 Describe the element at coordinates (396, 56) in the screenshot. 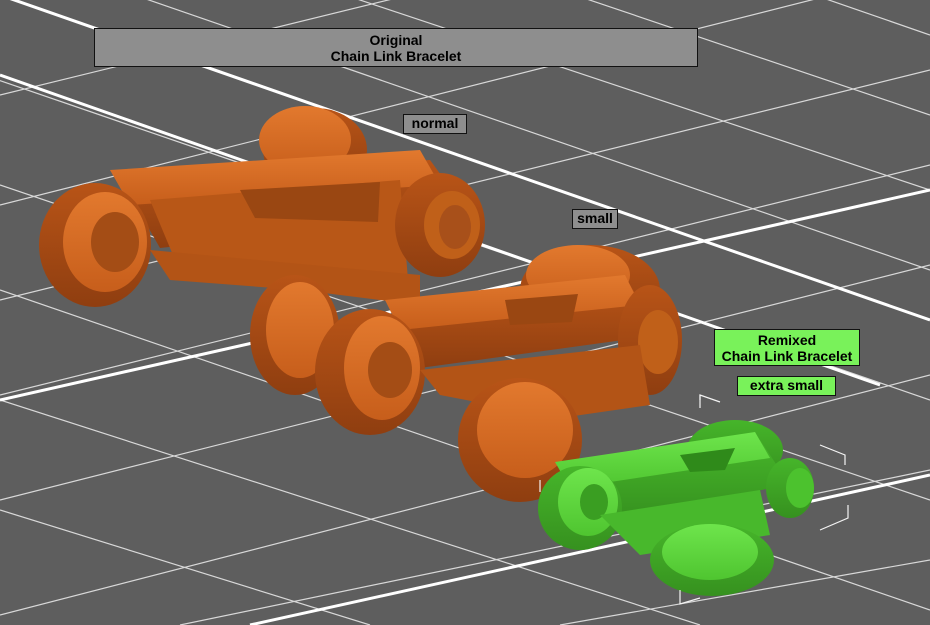

I see `original-title-line2: Chain Link Bracelet` at that location.